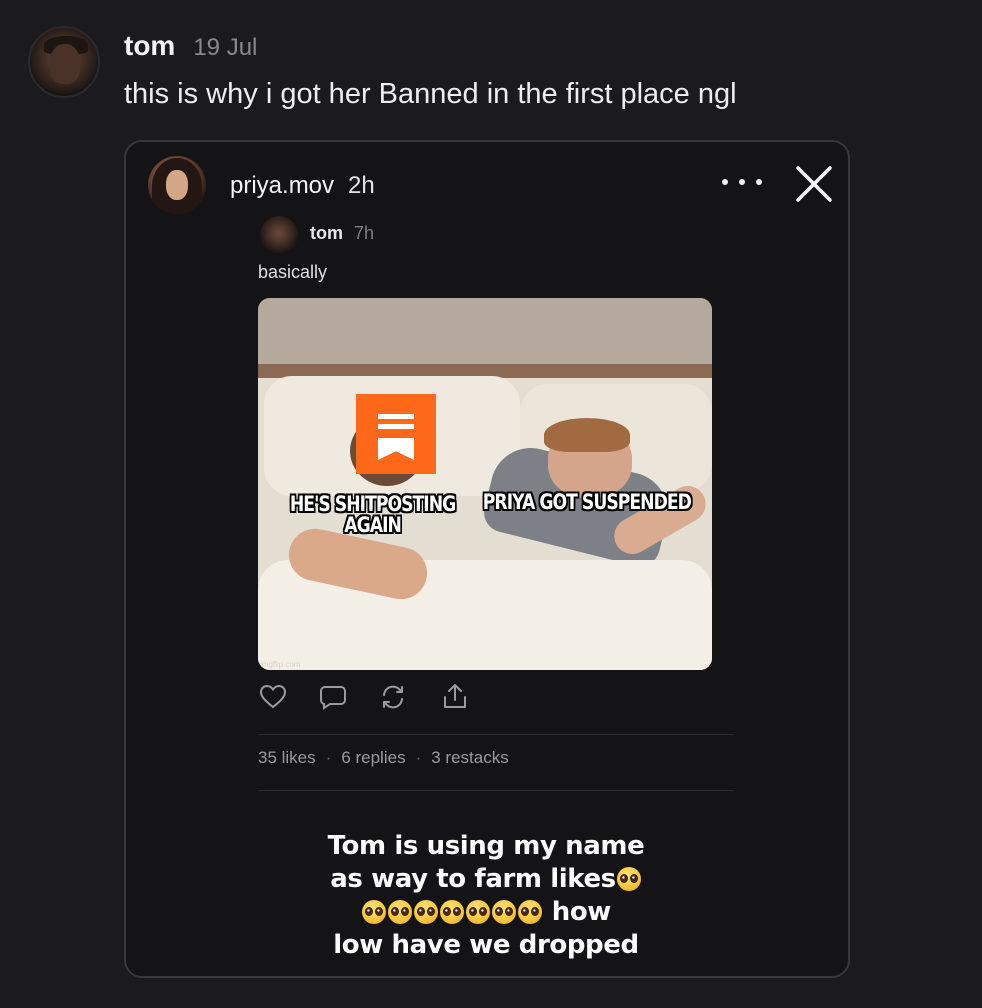 Image resolution: width=982 pixels, height=1008 pixels. I want to click on logo-flag, so click(396, 449).